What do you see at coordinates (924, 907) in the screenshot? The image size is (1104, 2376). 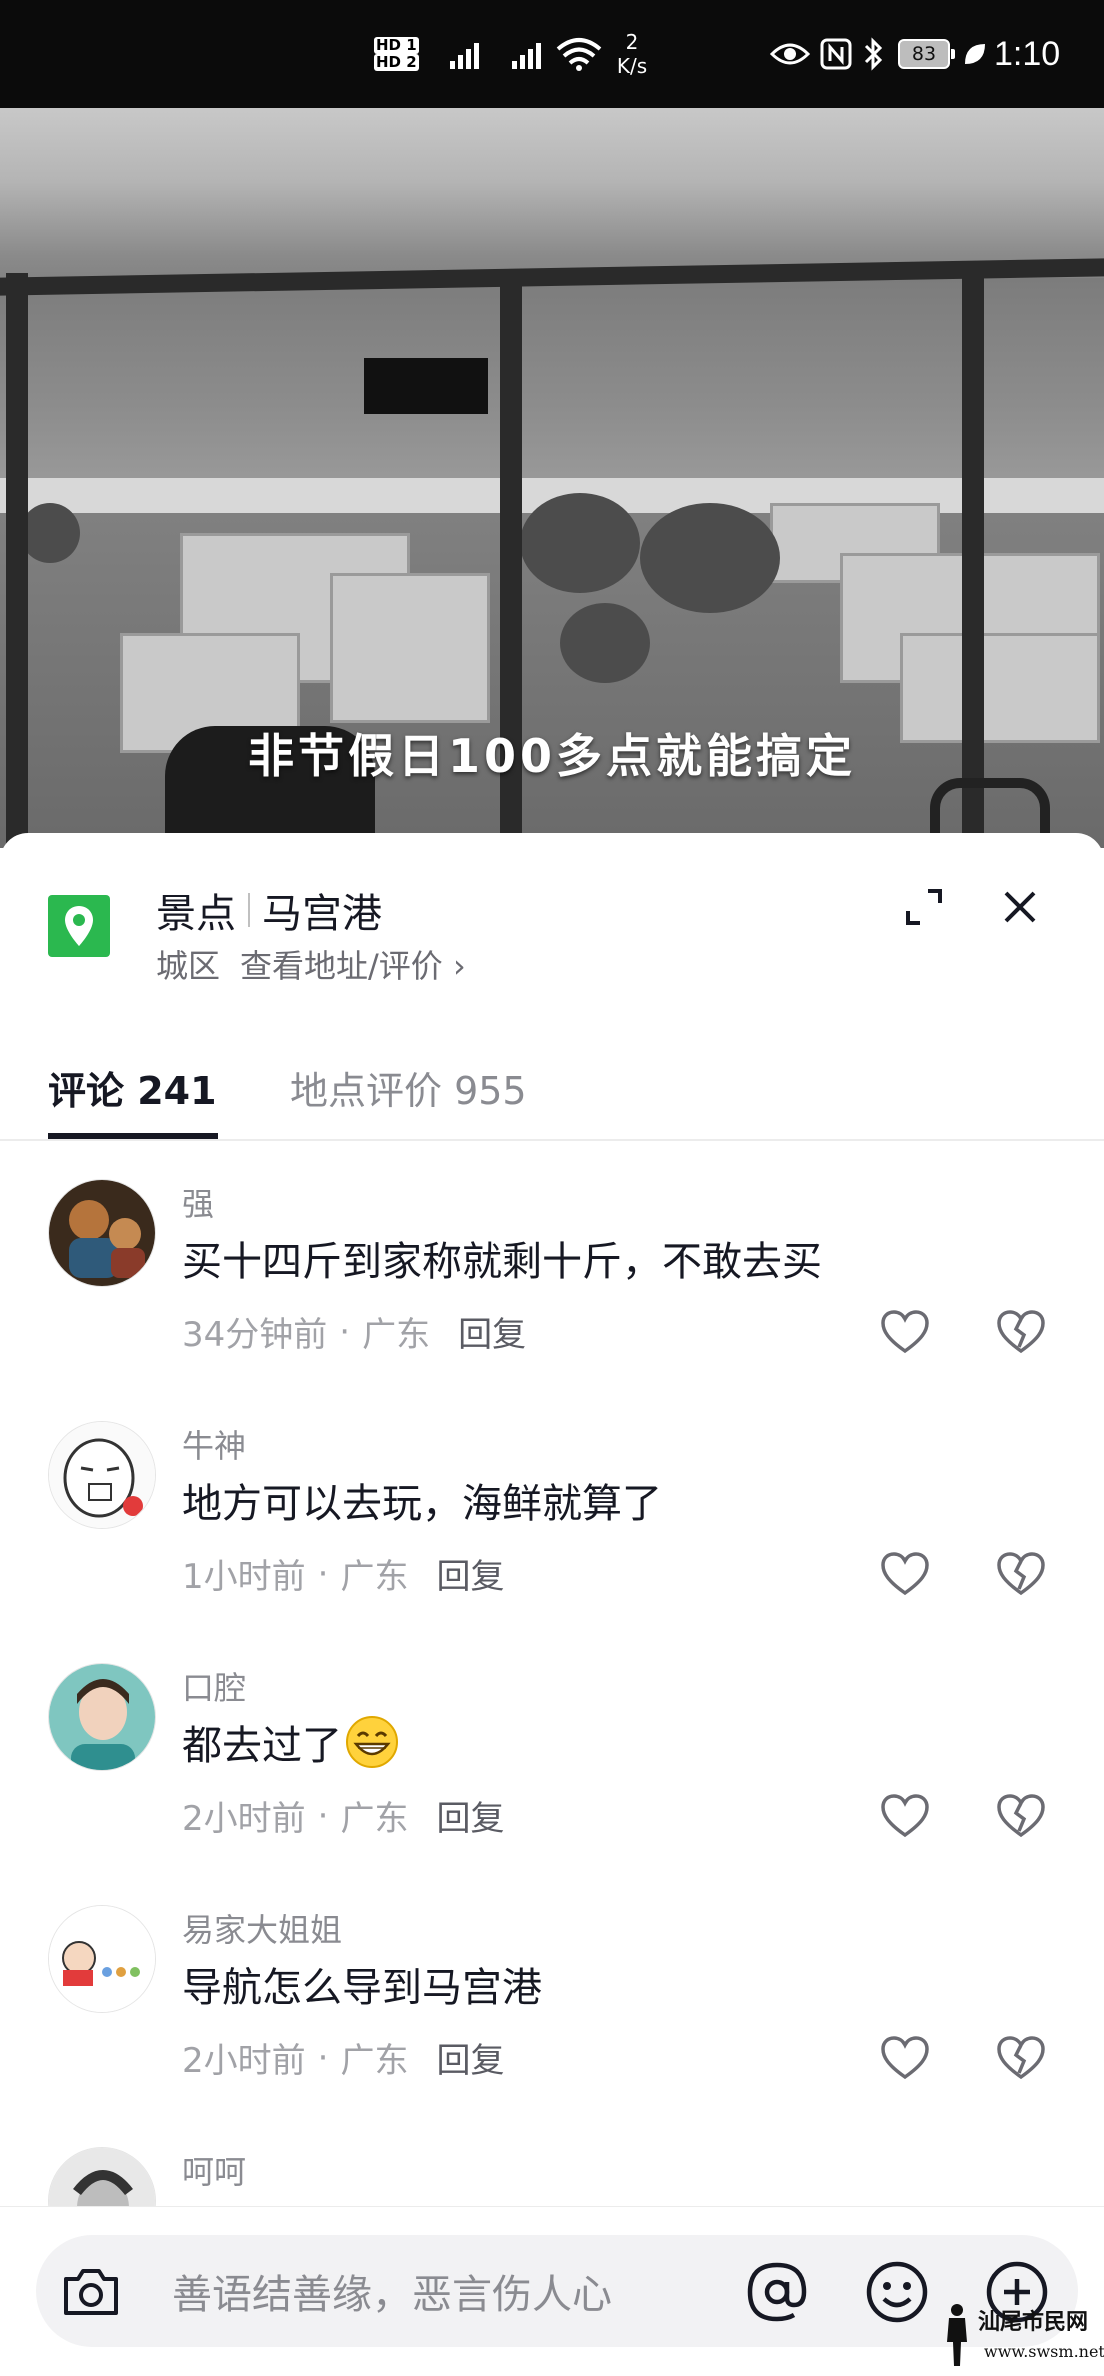 I see `expand-icon` at bounding box center [924, 907].